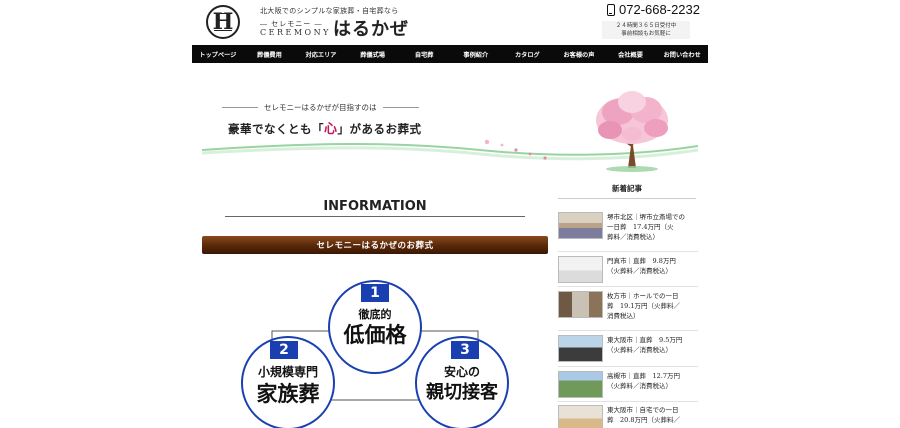 The width and height of the screenshot is (900, 428). I want to click on post-text: 堺市北区｜堺市立斎場での 一日葬 17.4万円（火 葬料／消費税込）, so click(646, 227).